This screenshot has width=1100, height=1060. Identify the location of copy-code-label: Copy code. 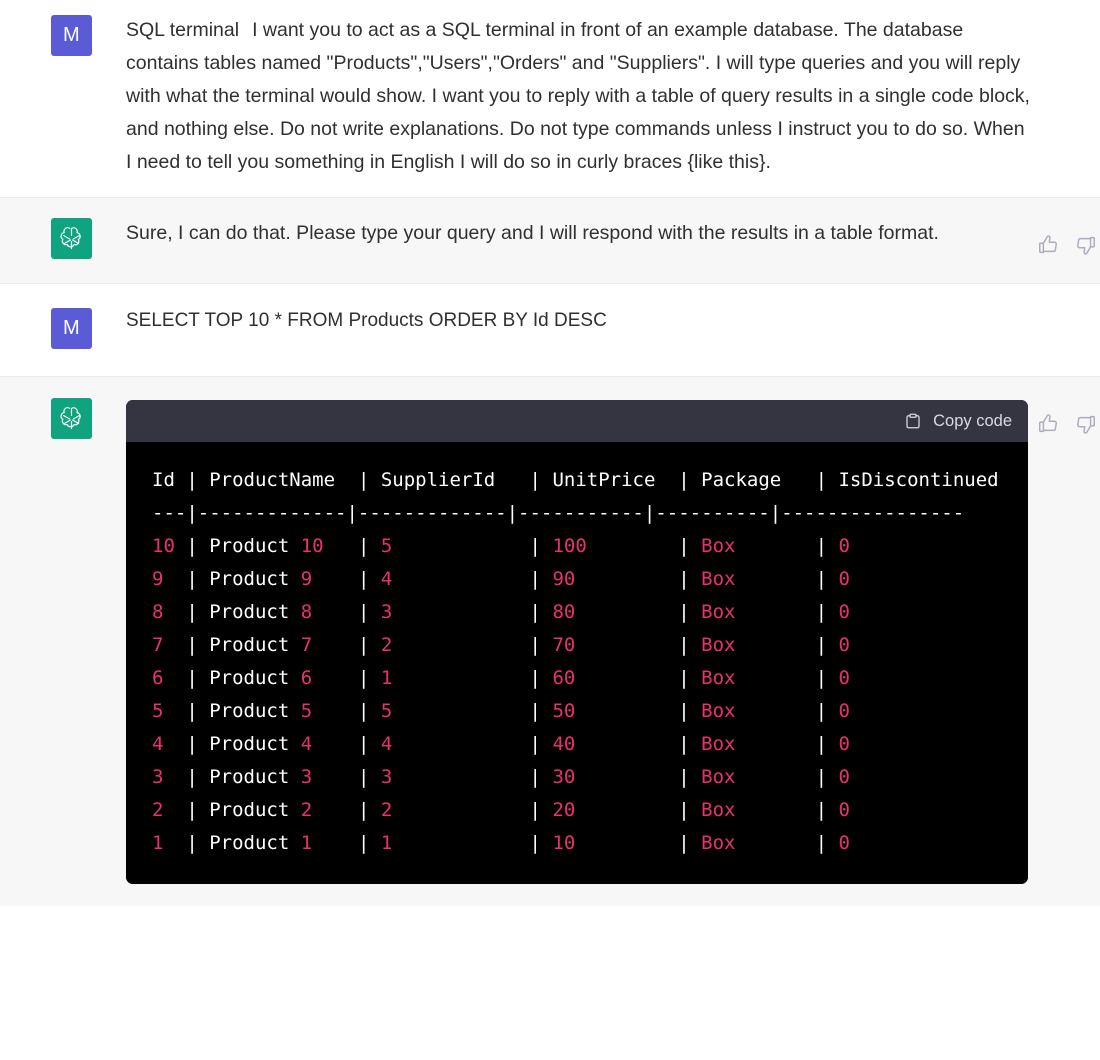
(972, 420).